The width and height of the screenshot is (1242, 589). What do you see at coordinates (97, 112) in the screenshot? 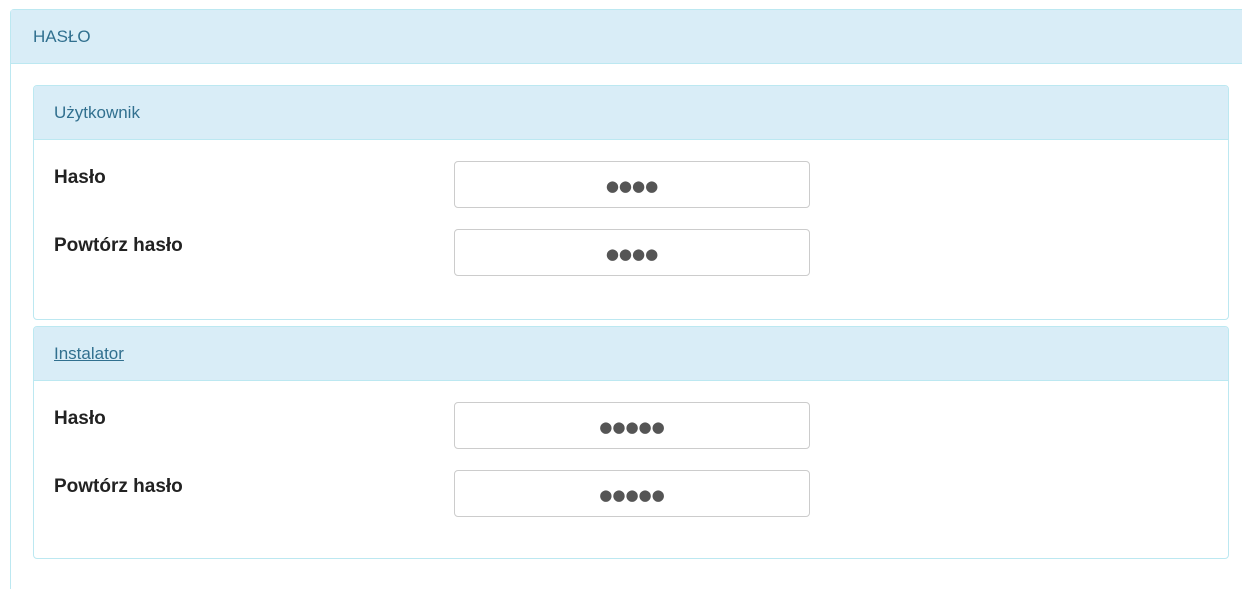
I see `user-section-title: Użytkownik` at bounding box center [97, 112].